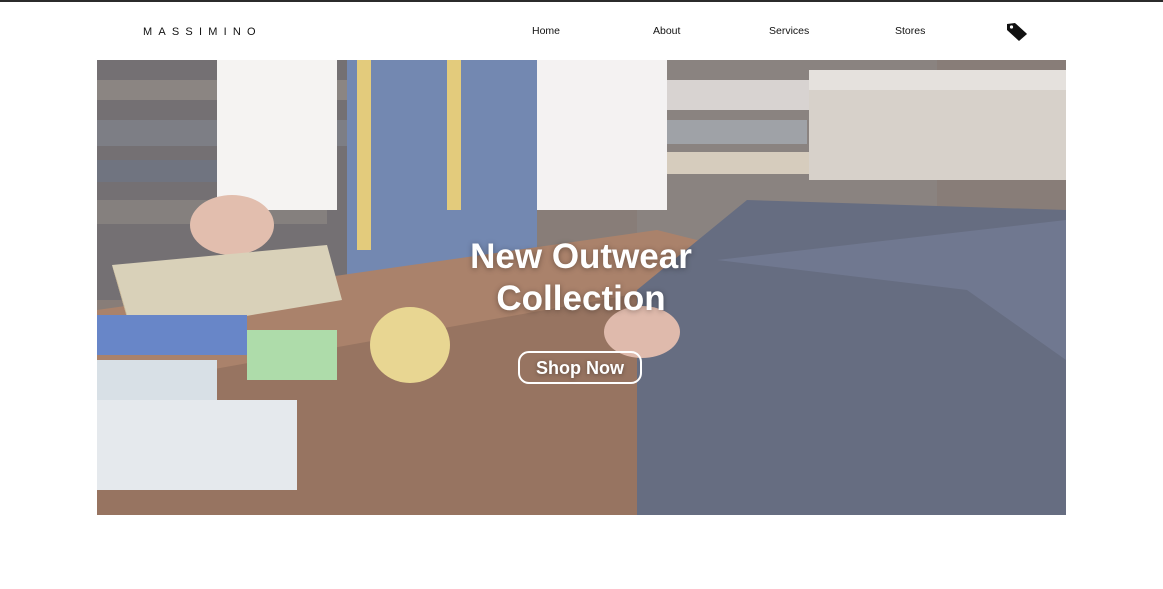  I want to click on nav-link-home: Home, so click(546, 31).